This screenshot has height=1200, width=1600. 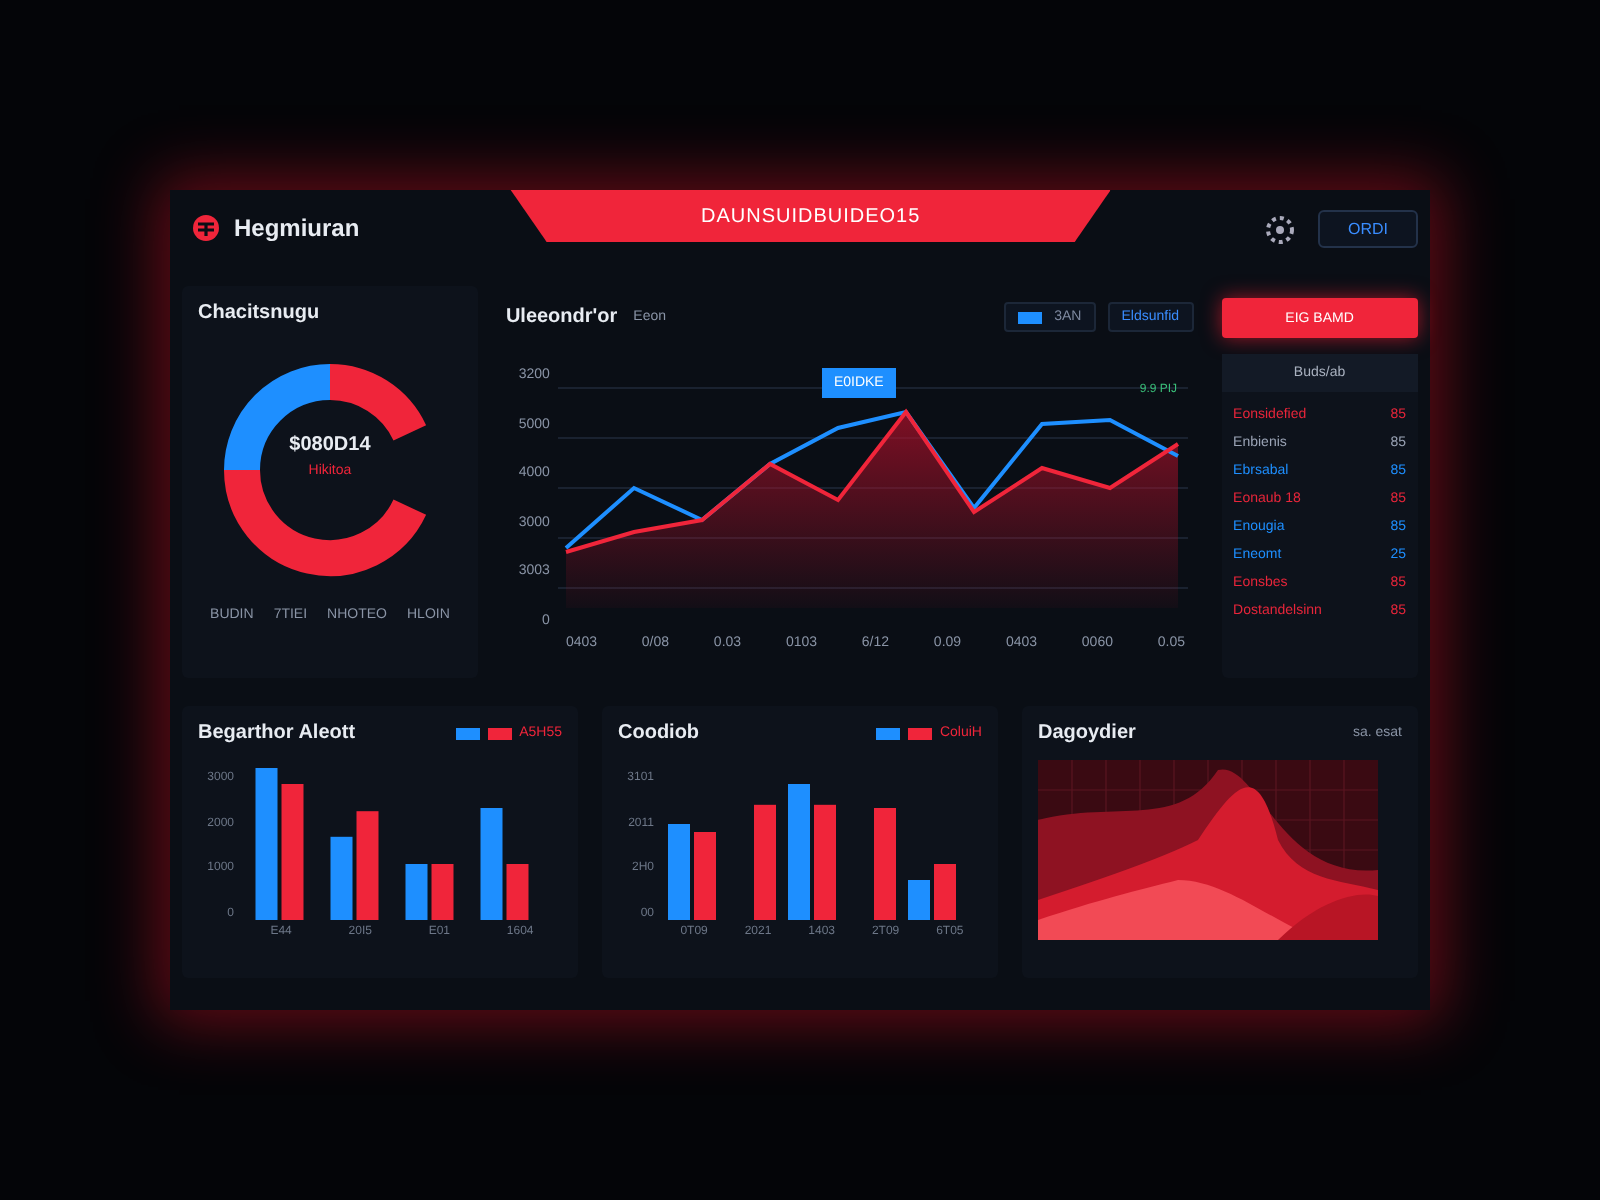 I want to click on gear-icon, so click(x=1280, y=229).